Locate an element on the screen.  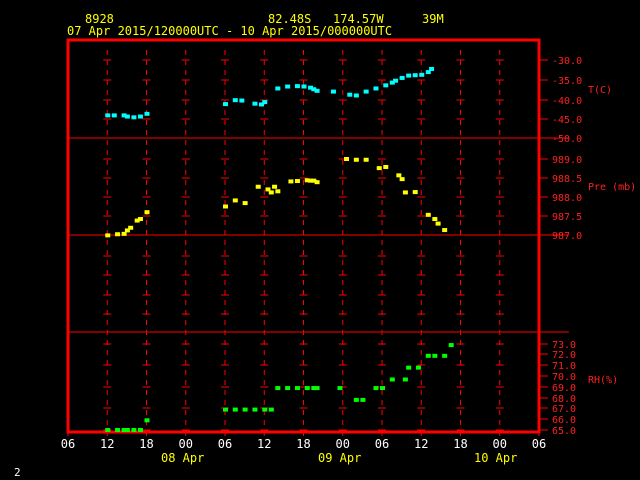
y-tick-label: 69.0 is located at coordinates (564, 388).